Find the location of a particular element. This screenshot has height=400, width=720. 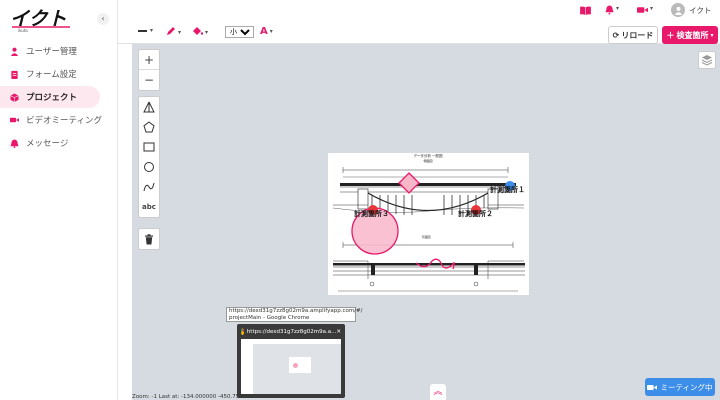

blueprint-drawing: データ分析 一般図 側面図 平面図 計測箇所１ 計測箇所３ 計測箇所２ is located at coordinates (428, 224).